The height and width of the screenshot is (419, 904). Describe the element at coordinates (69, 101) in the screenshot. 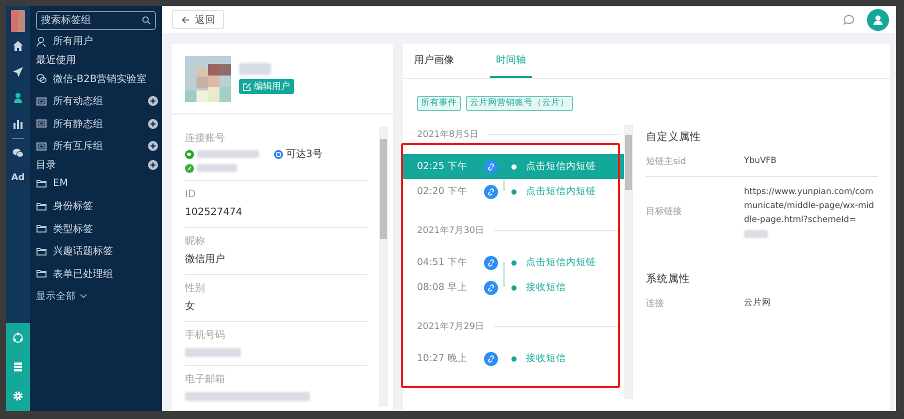

I see `sidebar-item: 所有动态组` at that location.